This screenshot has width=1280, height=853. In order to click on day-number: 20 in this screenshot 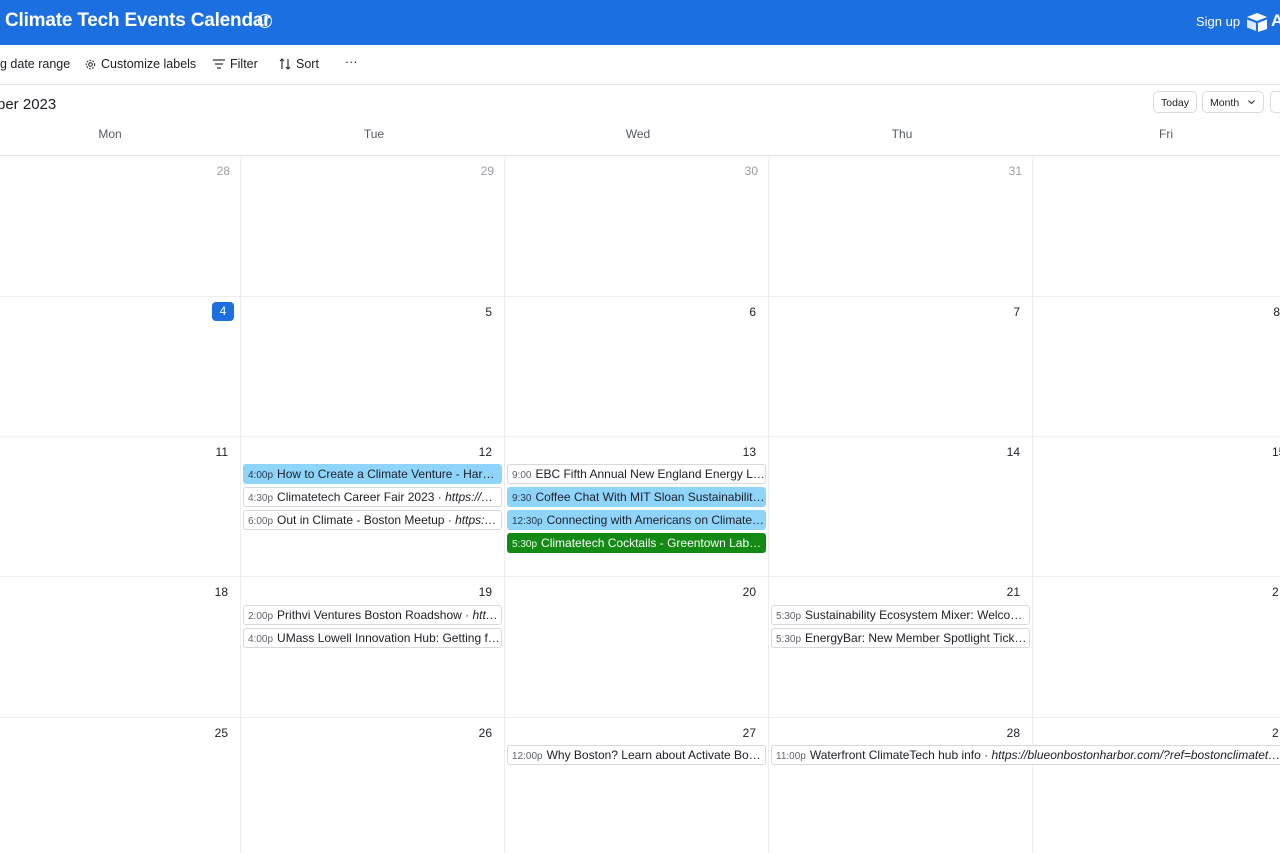, I will do `click(749, 592)`.